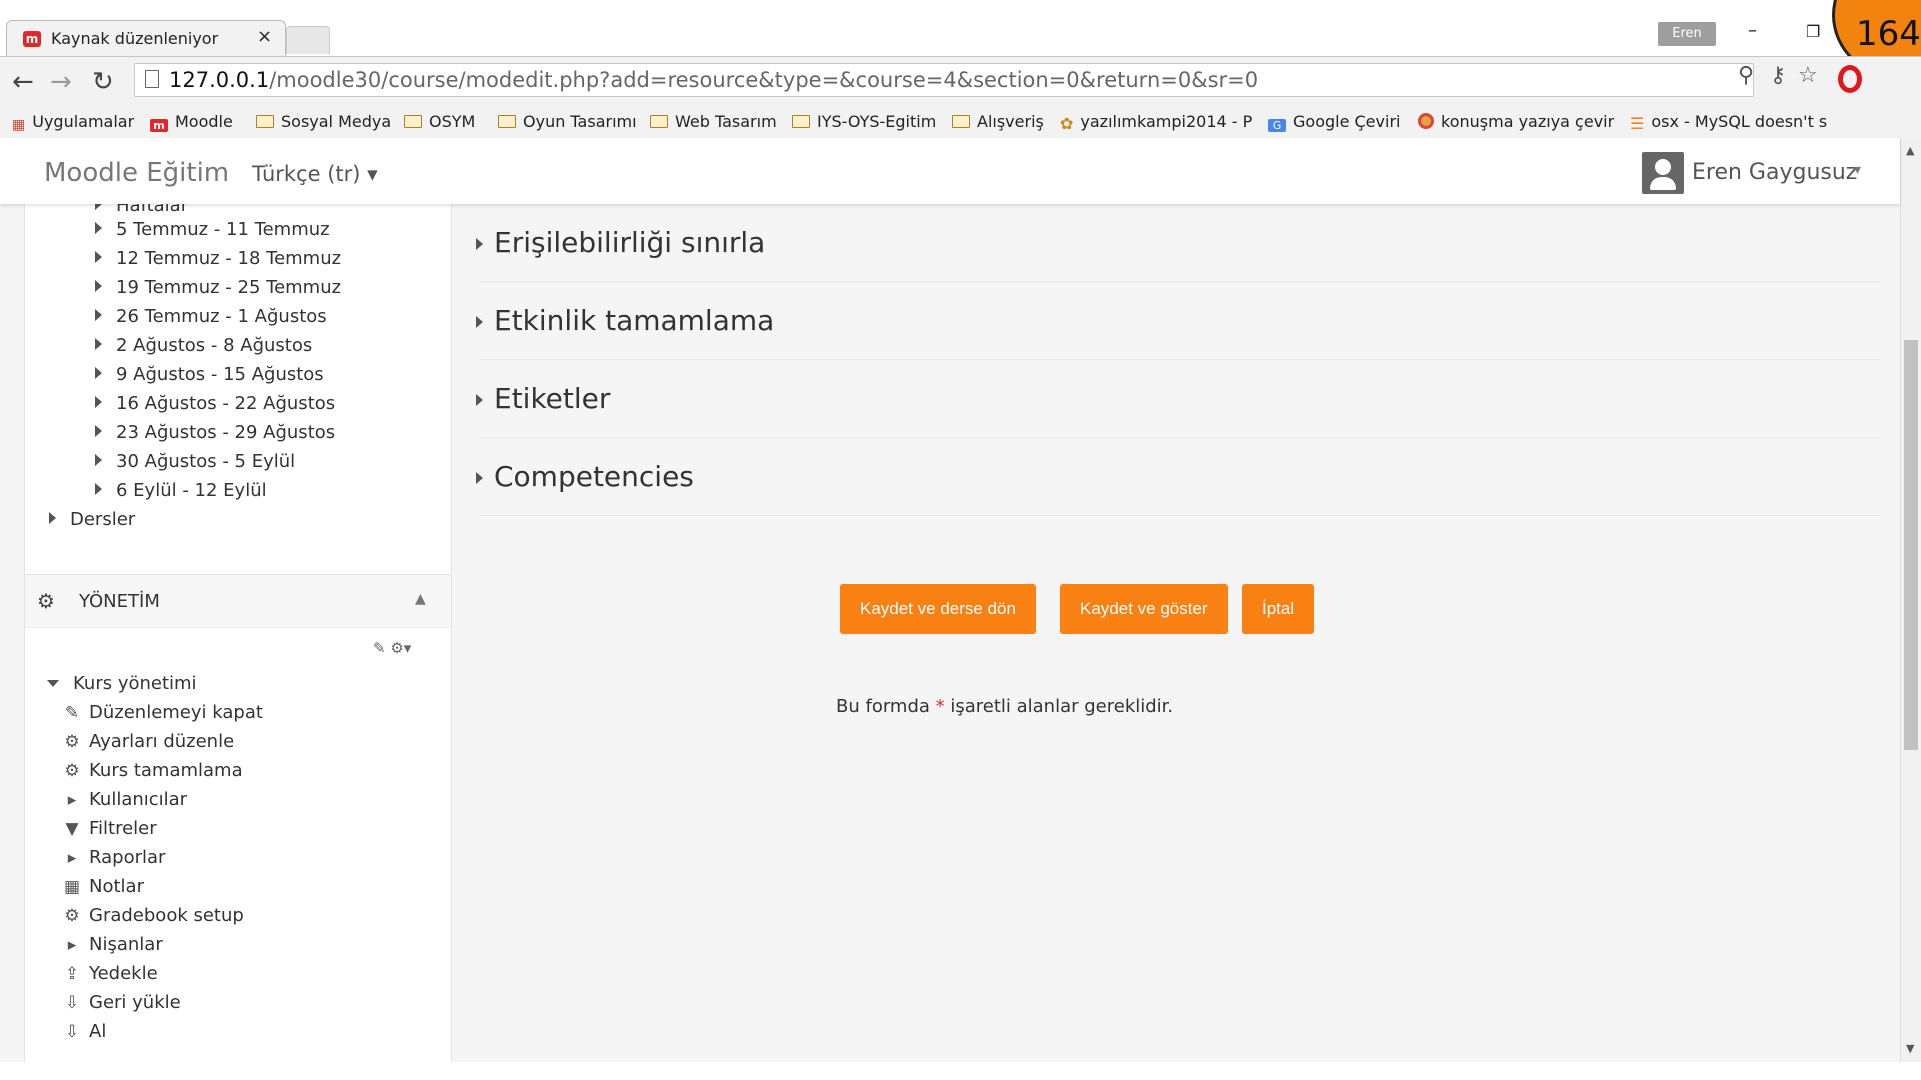 The height and width of the screenshot is (1080, 1921). What do you see at coordinates (630, 242) in the screenshot?
I see `section-title: Erişilebilirliği sınırla` at bounding box center [630, 242].